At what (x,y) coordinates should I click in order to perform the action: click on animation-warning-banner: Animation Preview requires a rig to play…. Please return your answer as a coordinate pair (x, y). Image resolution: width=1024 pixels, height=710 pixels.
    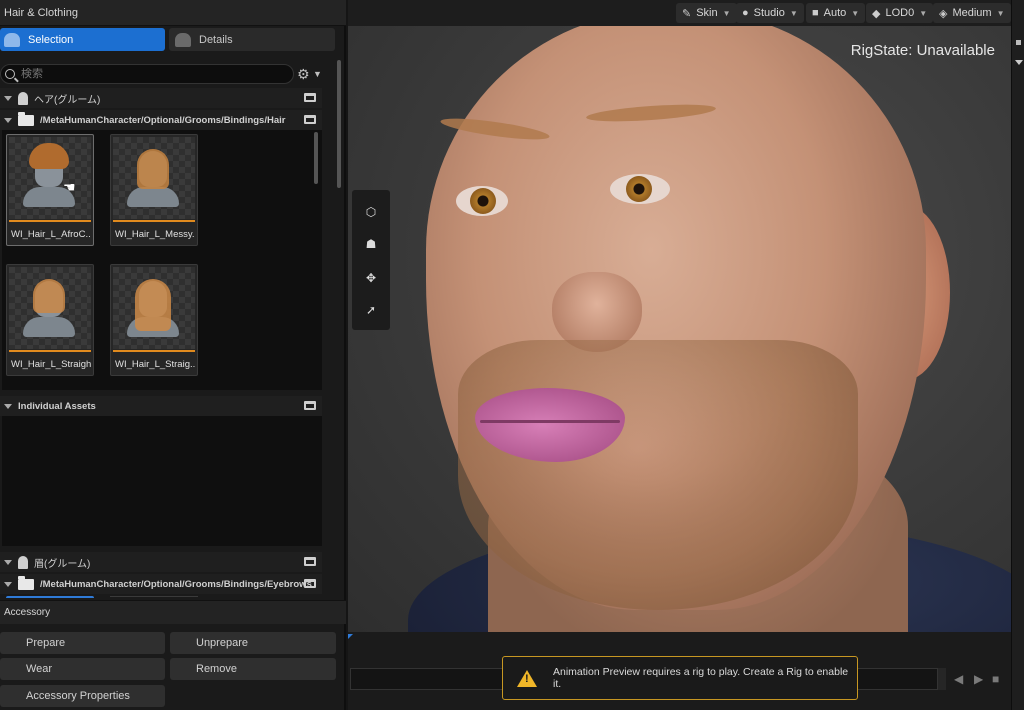
    Looking at the image, I should click on (680, 678).